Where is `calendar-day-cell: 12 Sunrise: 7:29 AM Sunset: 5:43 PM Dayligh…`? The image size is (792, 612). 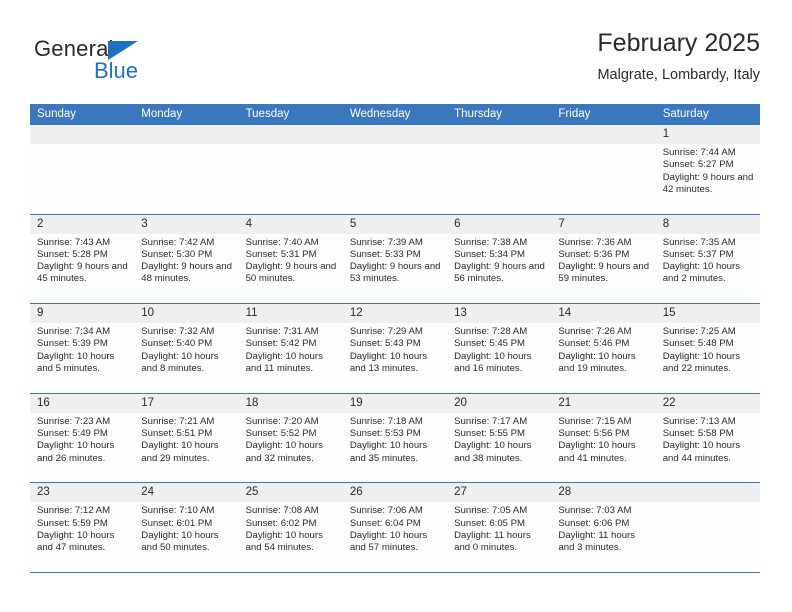 calendar-day-cell: 12 Sunrise: 7:29 AM Sunset: 5:43 PM Dayligh… is located at coordinates (395, 348).